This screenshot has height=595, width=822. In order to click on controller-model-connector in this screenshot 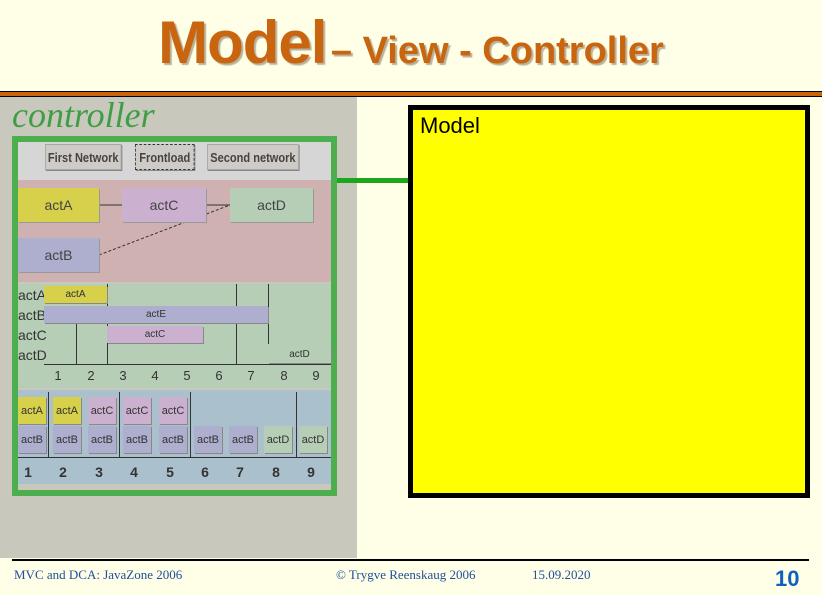, I will do `click(372, 180)`.